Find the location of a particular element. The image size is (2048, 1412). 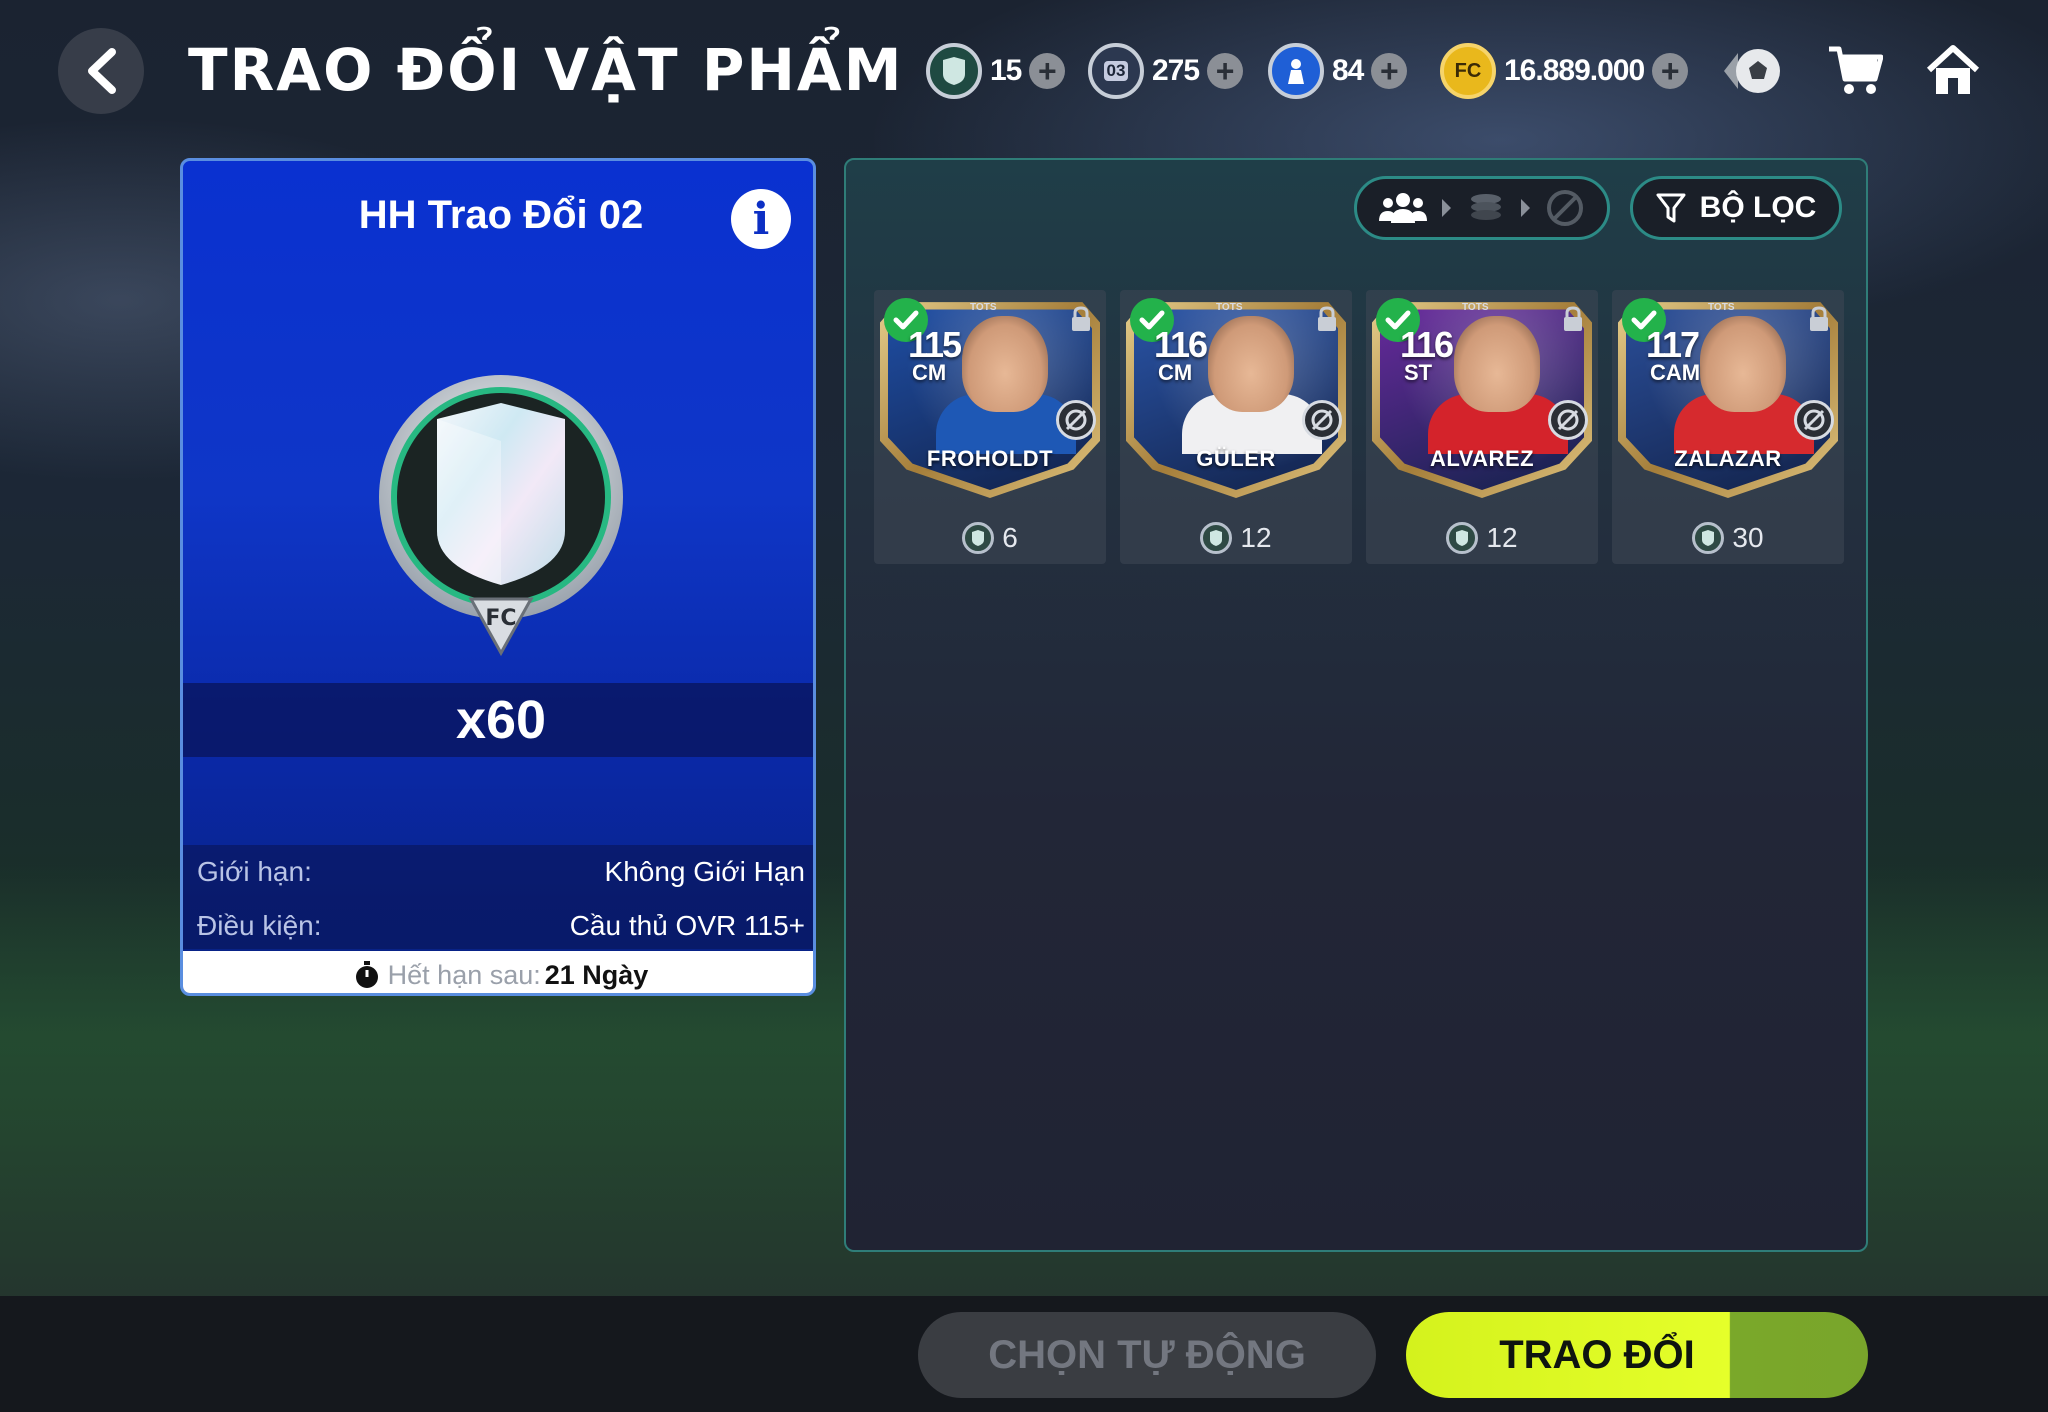

shield-token-count: 15 is located at coordinates (1006, 70).